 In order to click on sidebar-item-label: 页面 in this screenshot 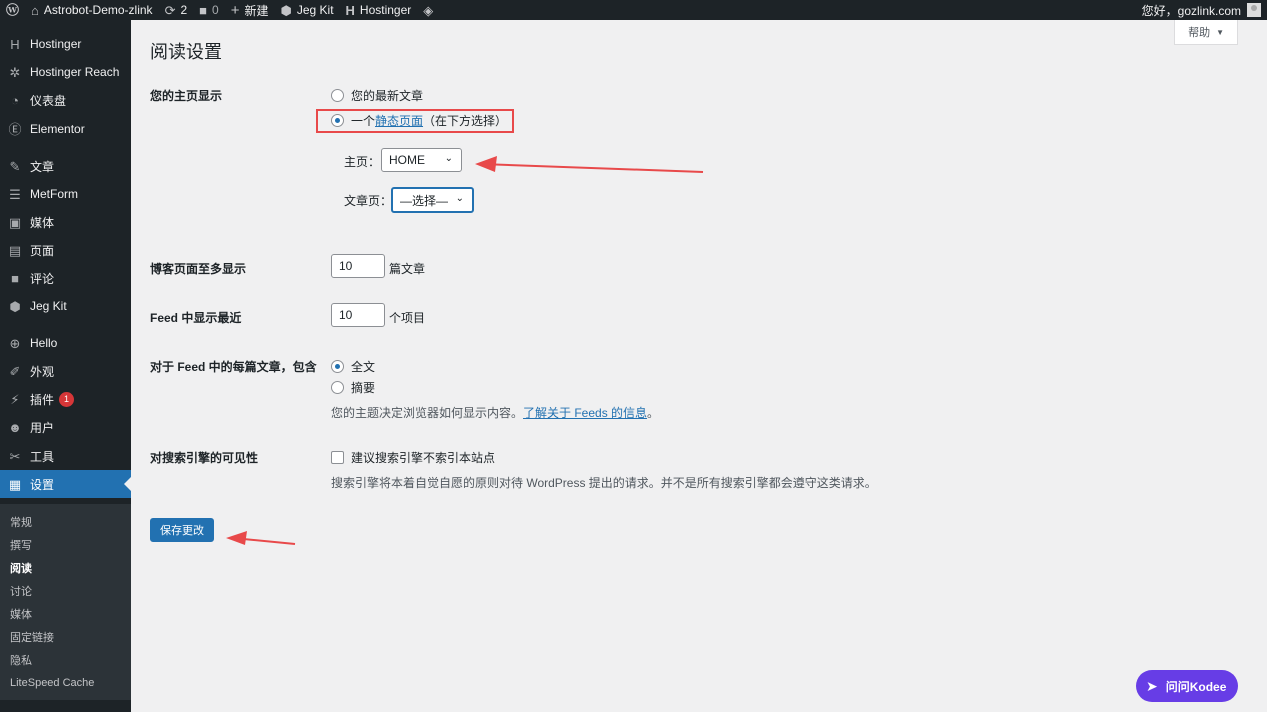, I will do `click(42, 250)`.